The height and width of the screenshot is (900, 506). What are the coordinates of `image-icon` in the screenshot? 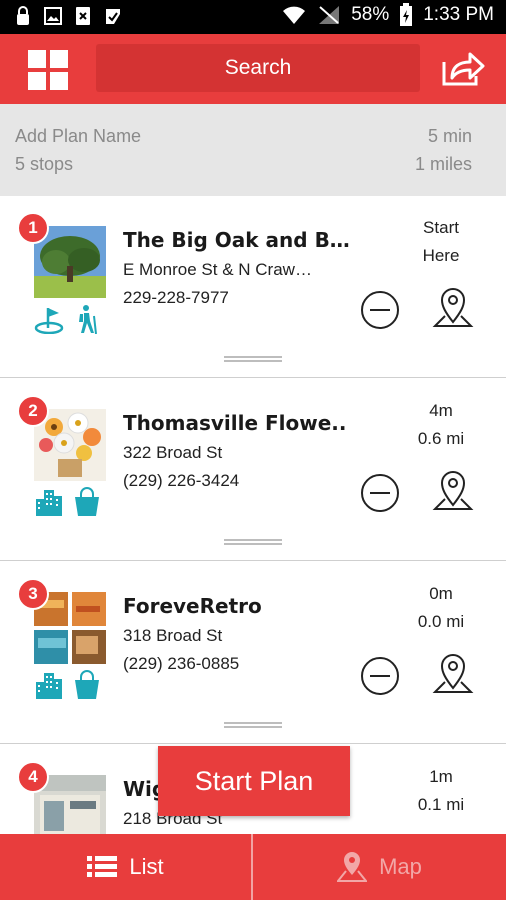 It's located at (53, 16).